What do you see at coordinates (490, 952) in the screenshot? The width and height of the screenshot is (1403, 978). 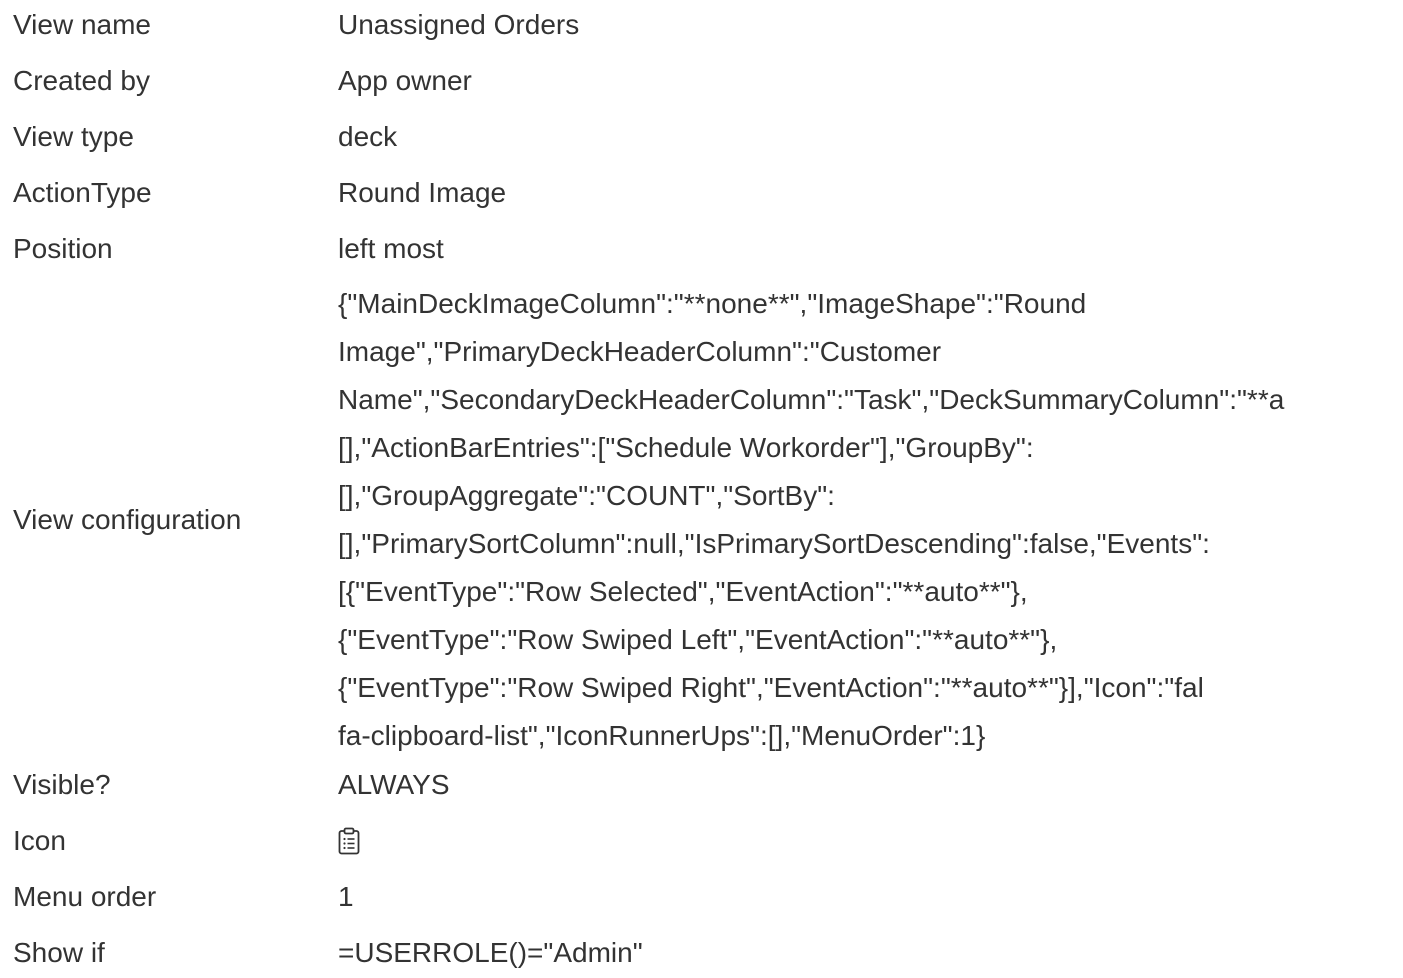 I see `property-value: =USERROLE()="Admin"` at bounding box center [490, 952].